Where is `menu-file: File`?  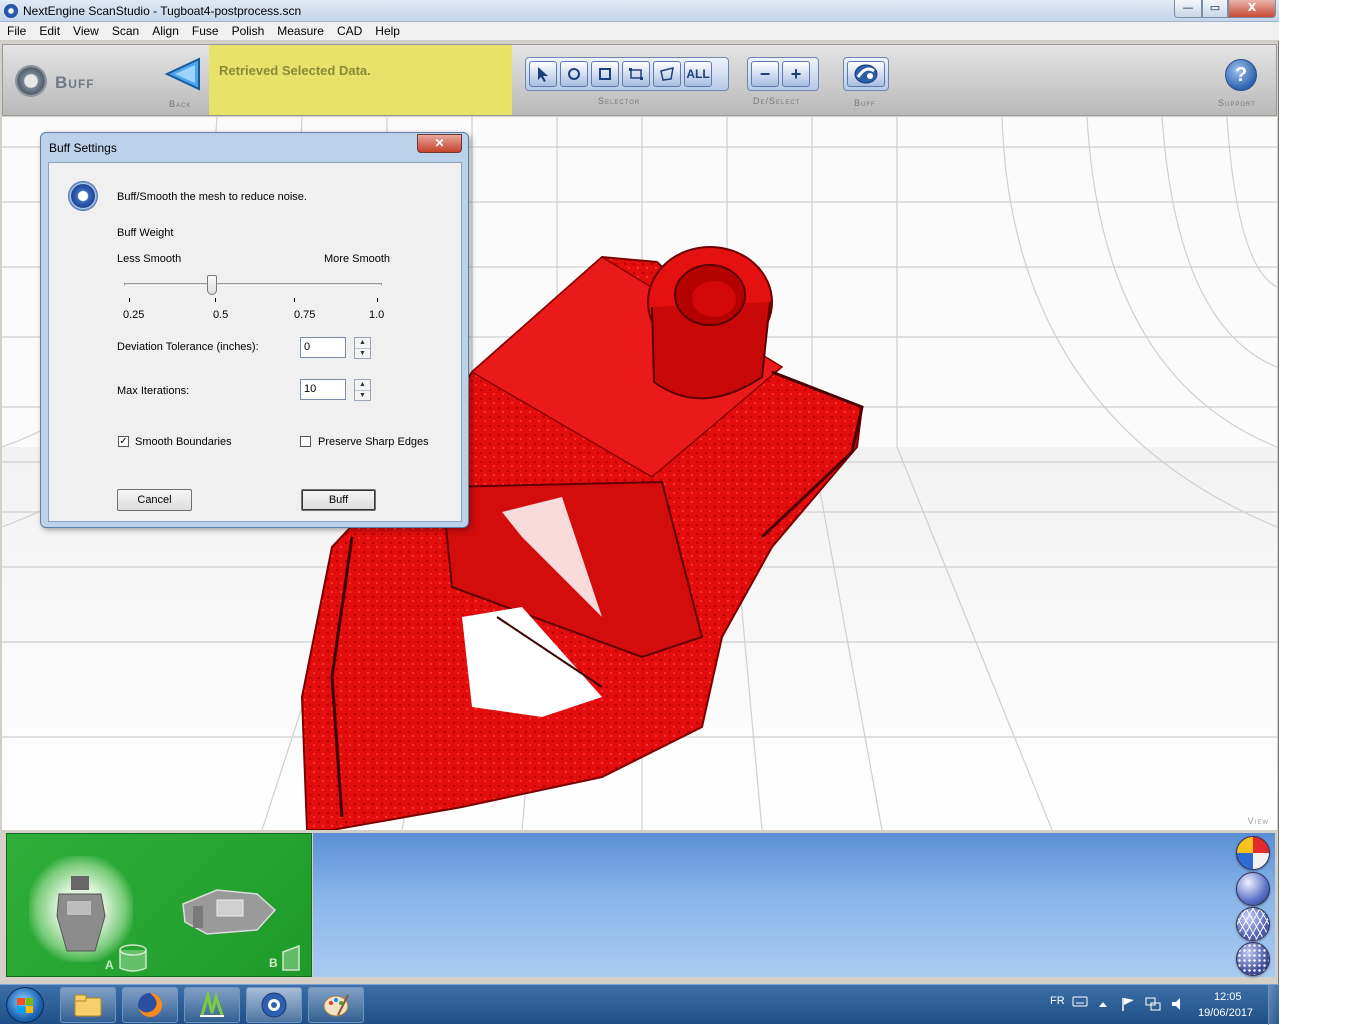
menu-file: File is located at coordinates (16, 30).